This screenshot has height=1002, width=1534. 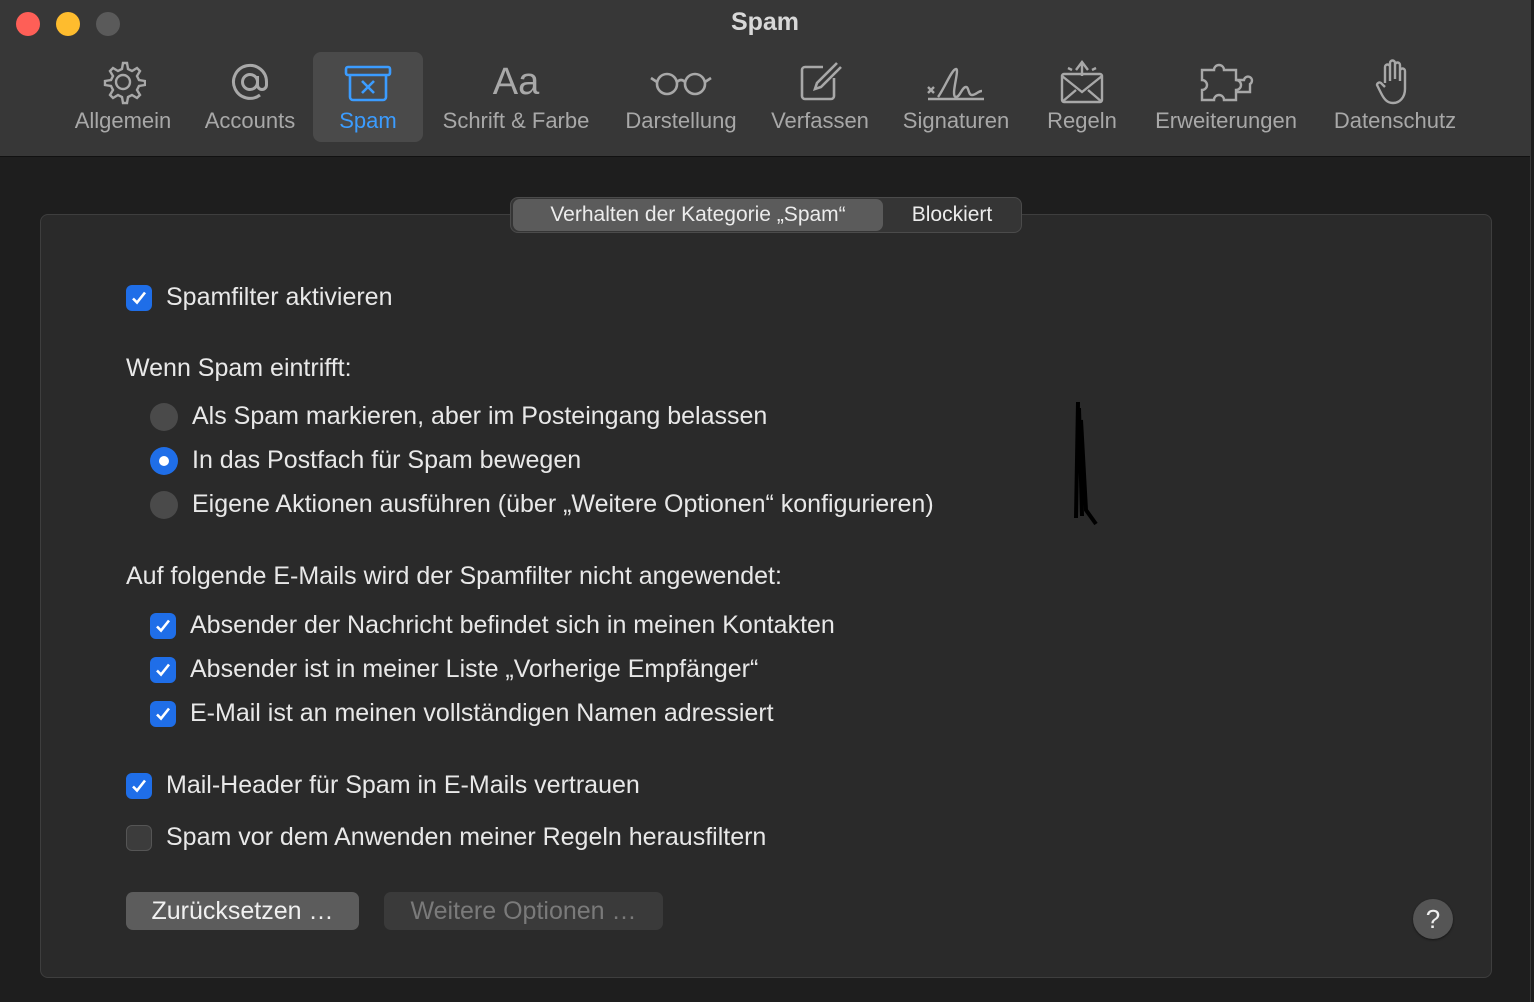 I want to click on radio-label: In das Postfach für Spam bewegen, so click(x=387, y=460).